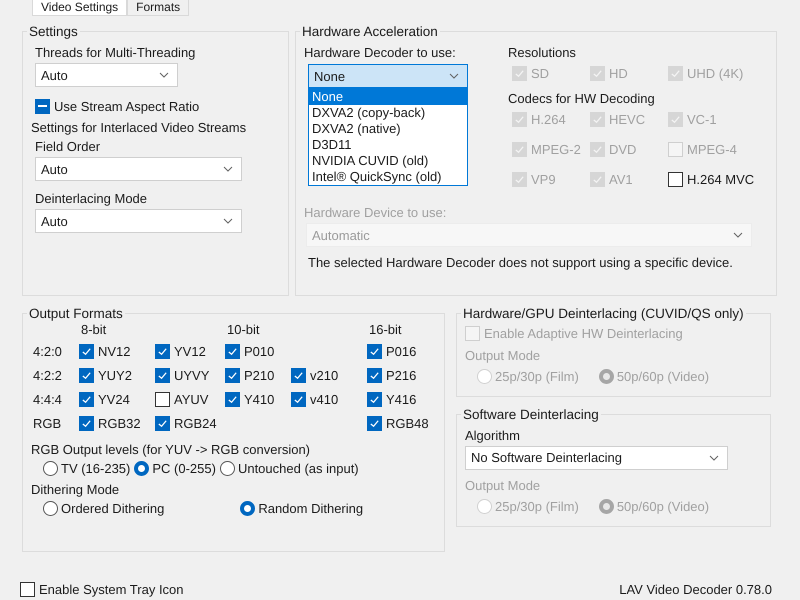 The width and height of the screenshot is (800, 600). Describe the element at coordinates (391, 399) in the screenshot. I see `format-checkbox: Y416` at that location.